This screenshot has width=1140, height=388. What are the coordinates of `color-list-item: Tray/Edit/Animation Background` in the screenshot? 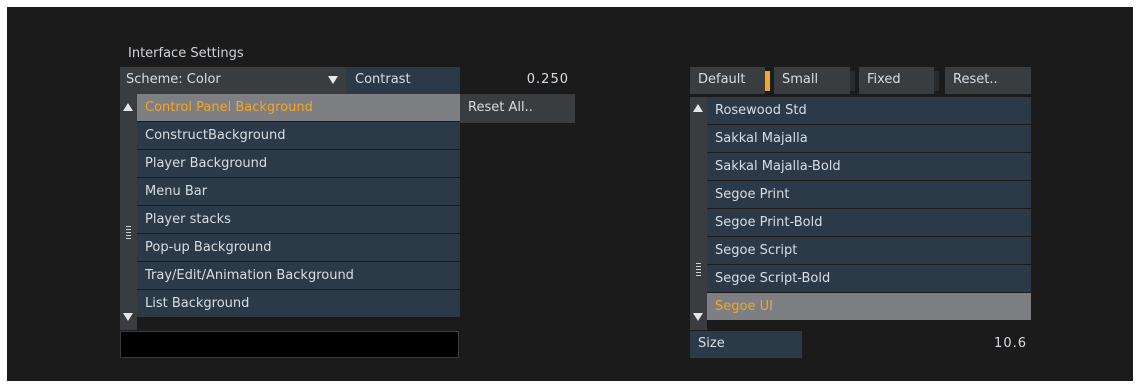 It's located at (298, 276).